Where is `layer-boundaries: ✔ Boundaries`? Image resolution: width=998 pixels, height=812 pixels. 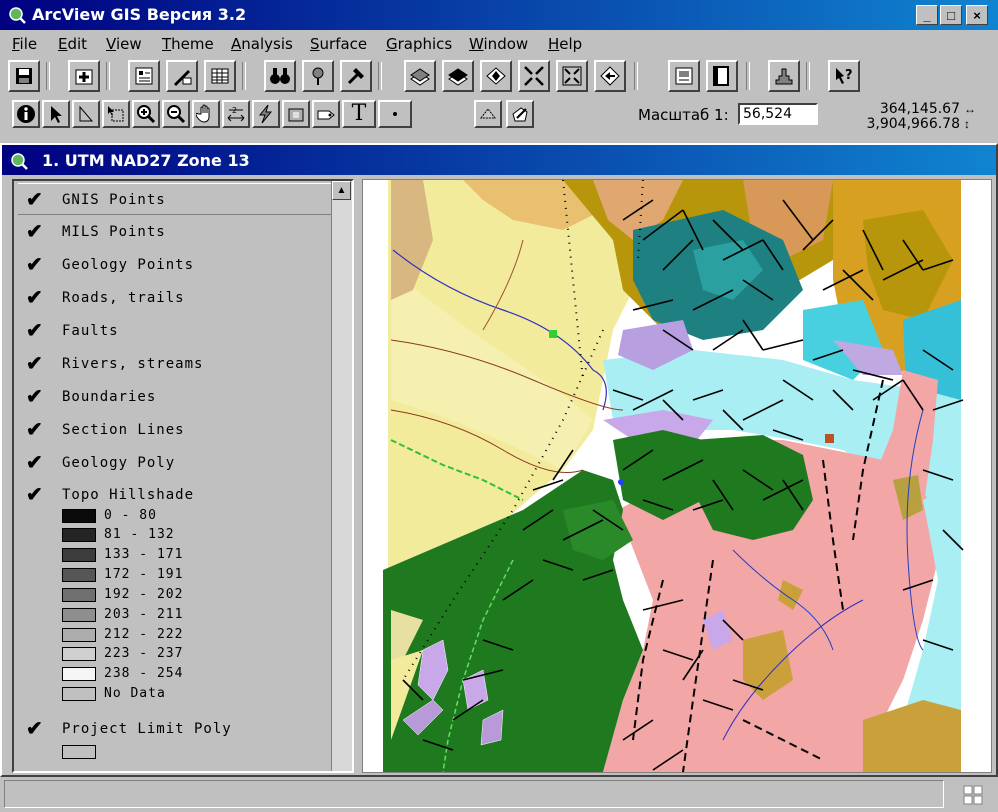 layer-boundaries: ✔ Boundaries is located at coordinates (176, 396).